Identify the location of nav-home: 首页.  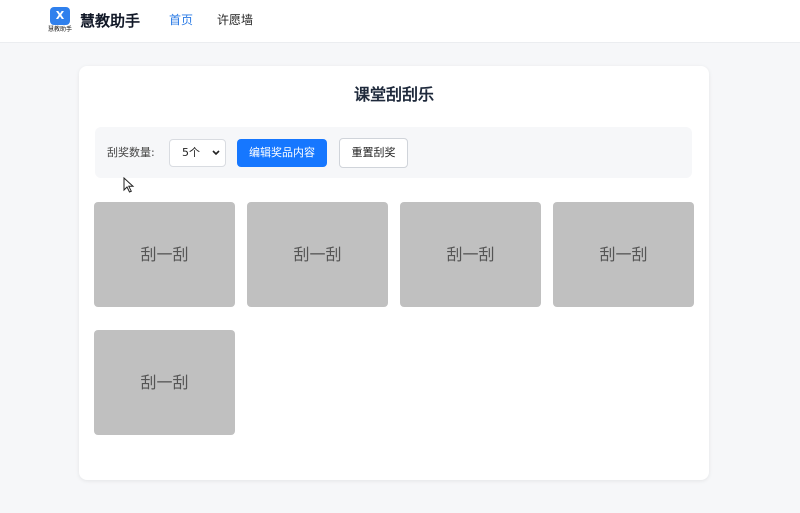
(181, 20).